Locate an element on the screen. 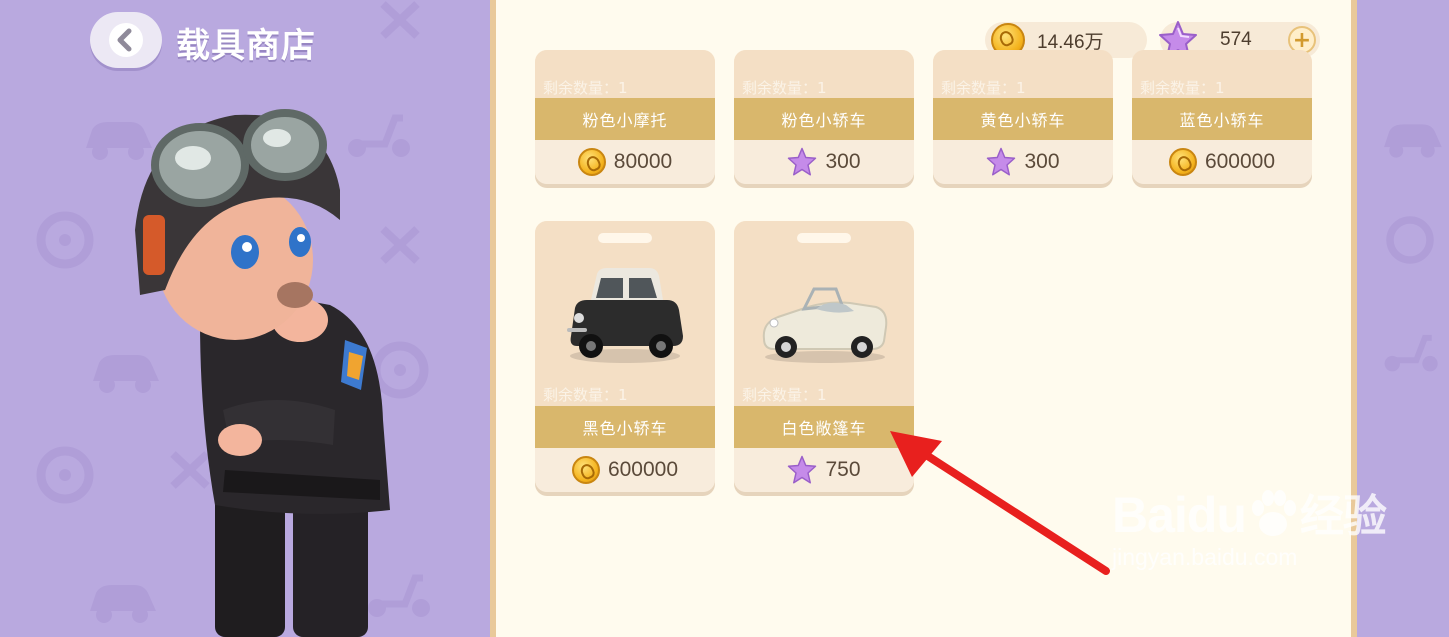 This screenshot has width=1449, height=637. vehicle-name: 黄色小轿车 is located at coordinates (1023, 119).